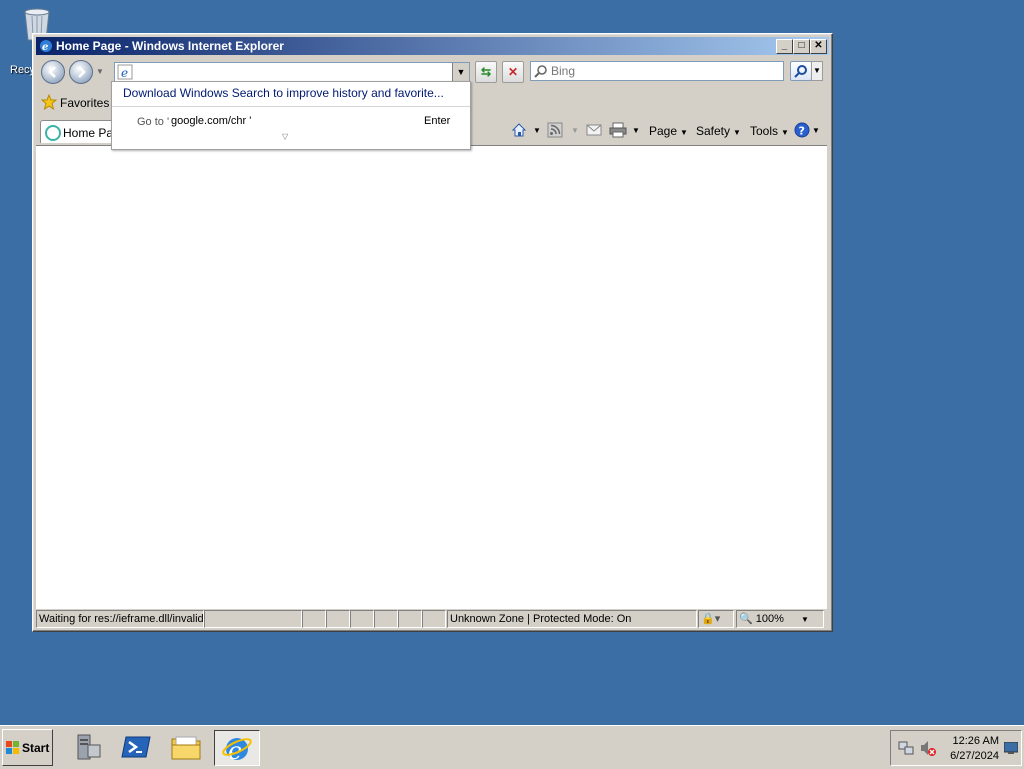  Describe the element at coordinates (572, 619) in the screenshot. I see `zone-text: Unknown Zone | Protected Mode: On` at that location.